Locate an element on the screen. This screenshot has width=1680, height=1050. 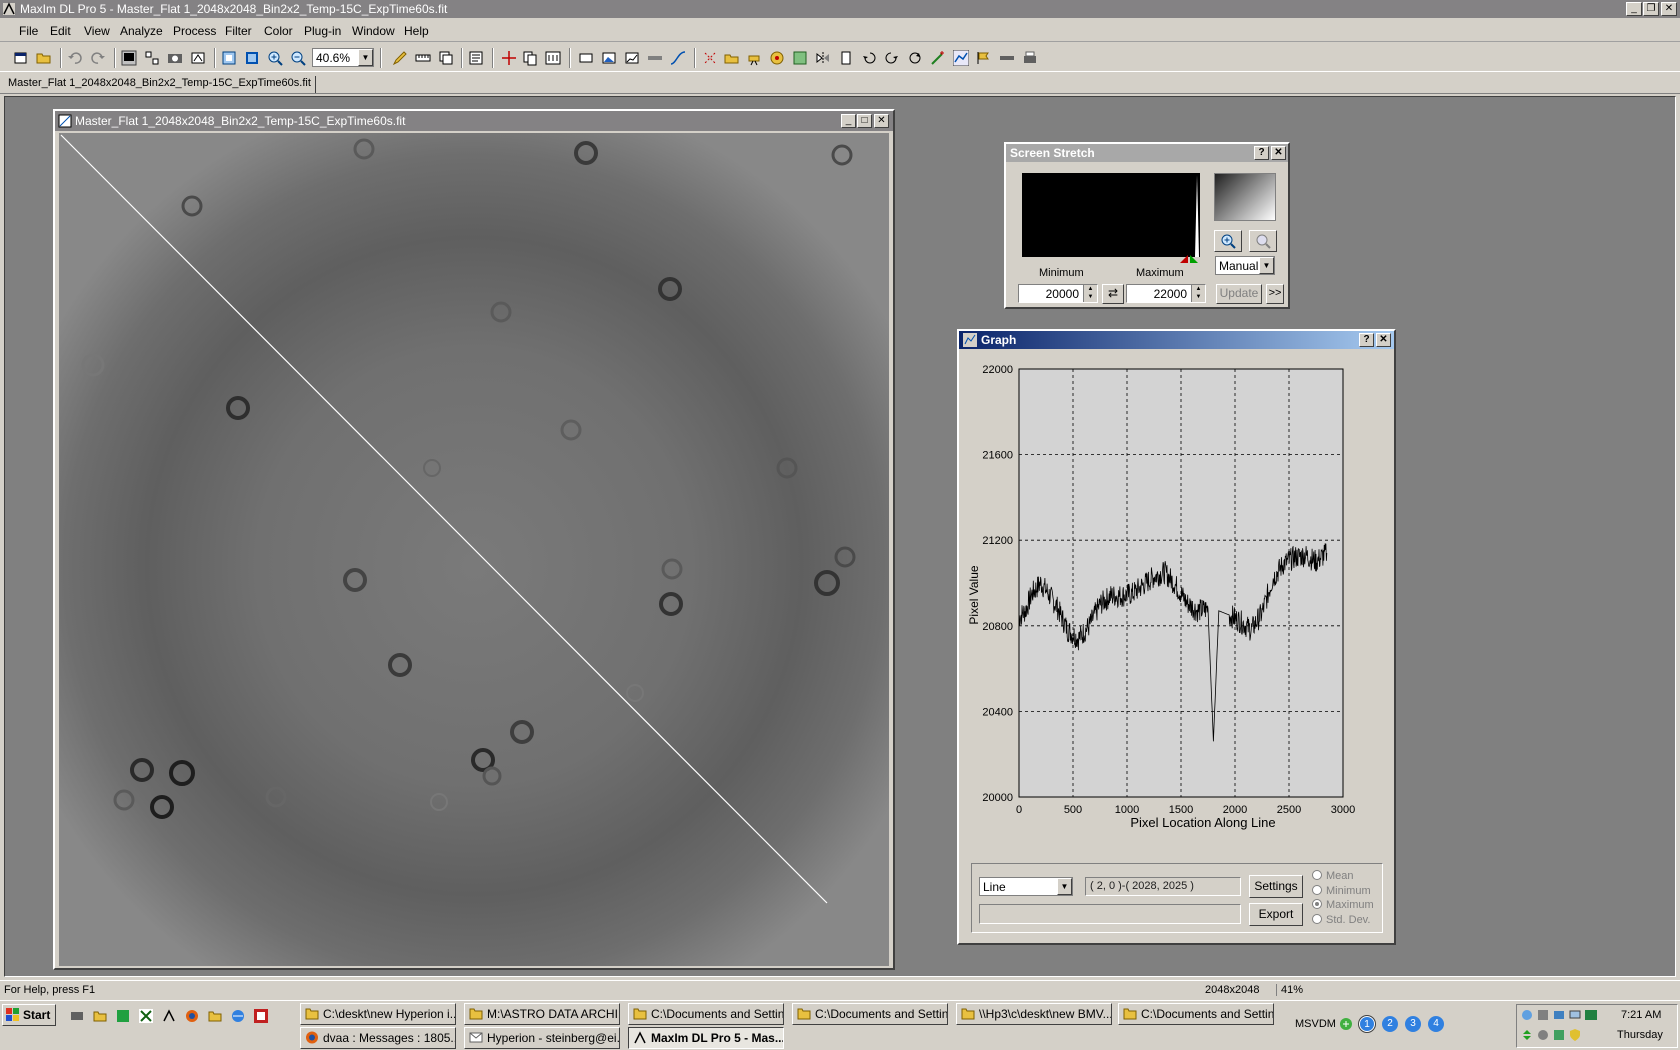
monitor-icon is located at coordinates (1575, 1015).